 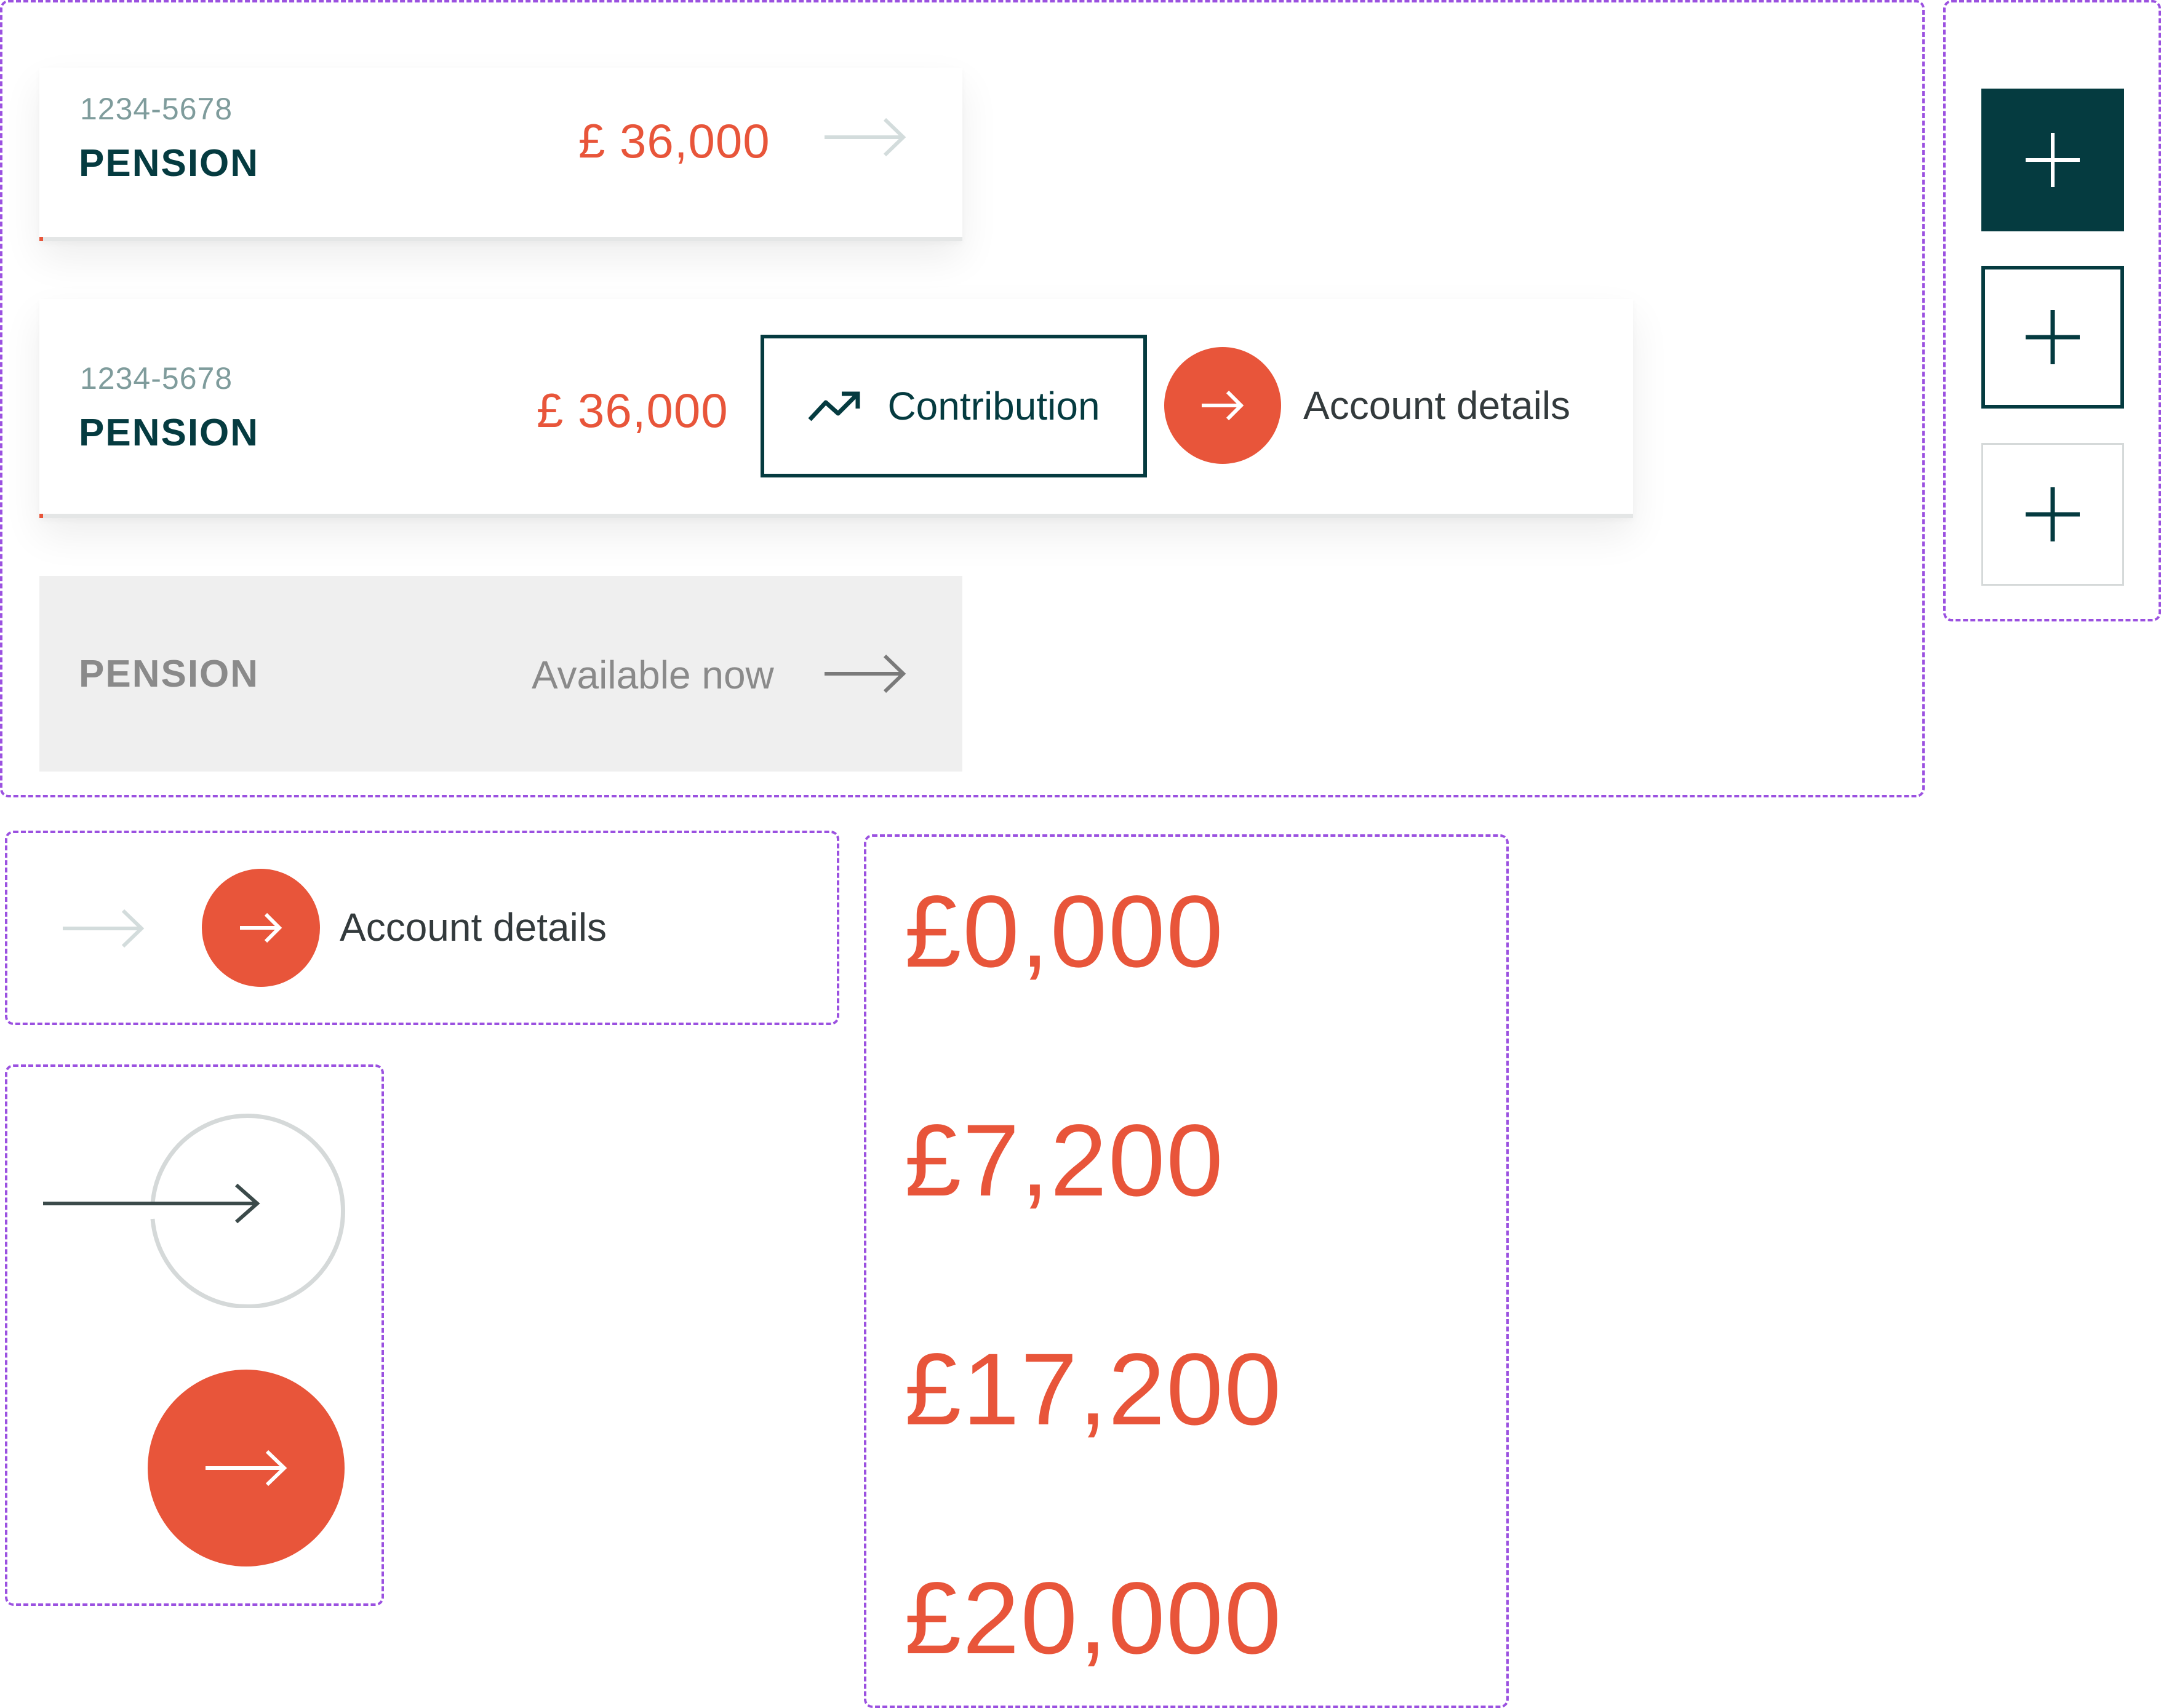 What do you see at coordinates (994, 406) in the screenshot?
I see `contribution-label: Contribution` at bounding box center [994, 406].